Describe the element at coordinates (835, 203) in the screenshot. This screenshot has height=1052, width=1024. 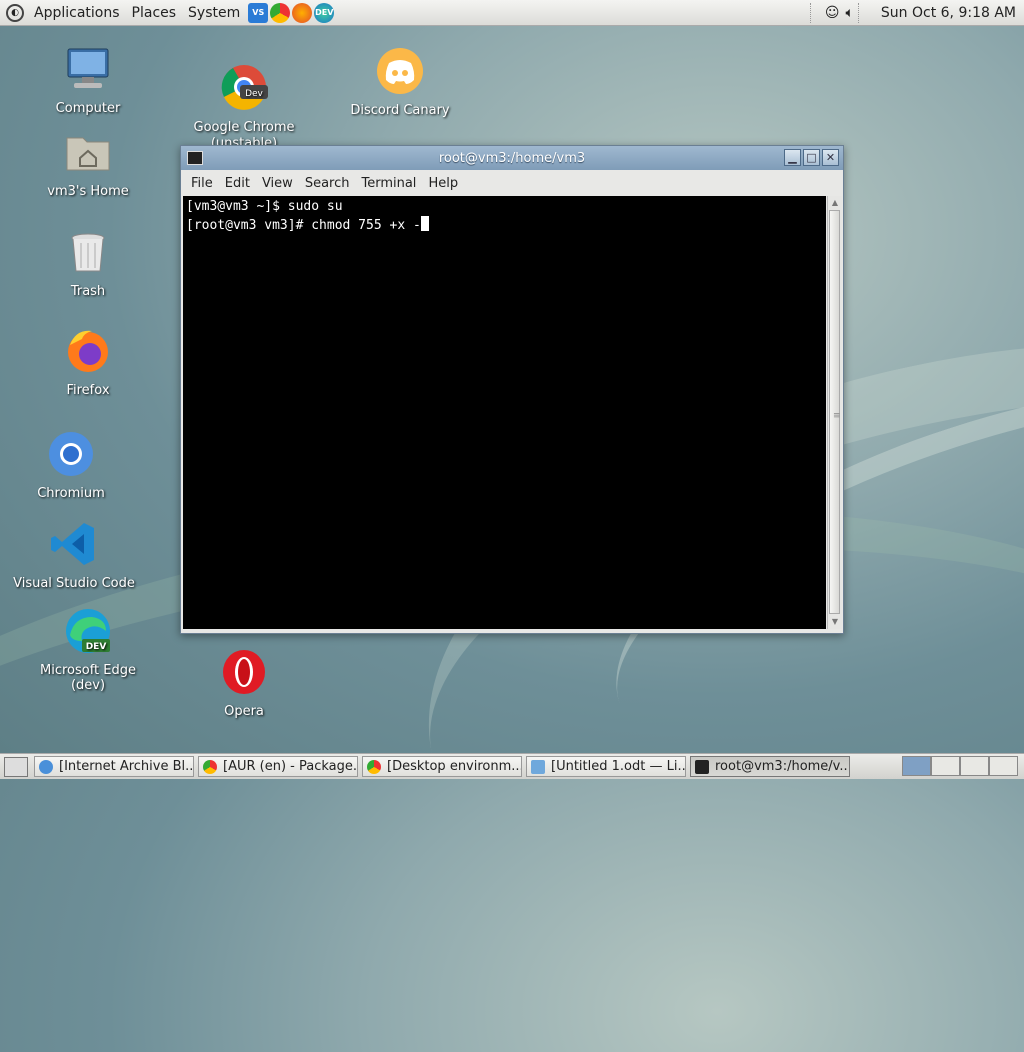
I see `scroll-up-icon: ▲` at that location.